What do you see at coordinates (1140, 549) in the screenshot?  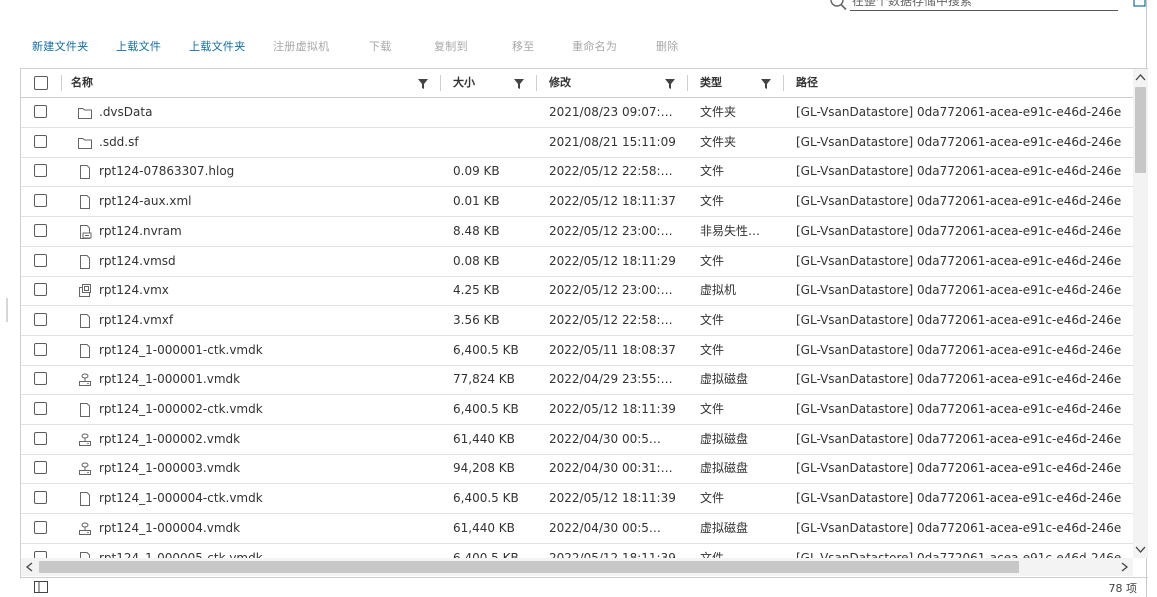 I see `scroll-down-icon` at bounding box center [1140, 549].